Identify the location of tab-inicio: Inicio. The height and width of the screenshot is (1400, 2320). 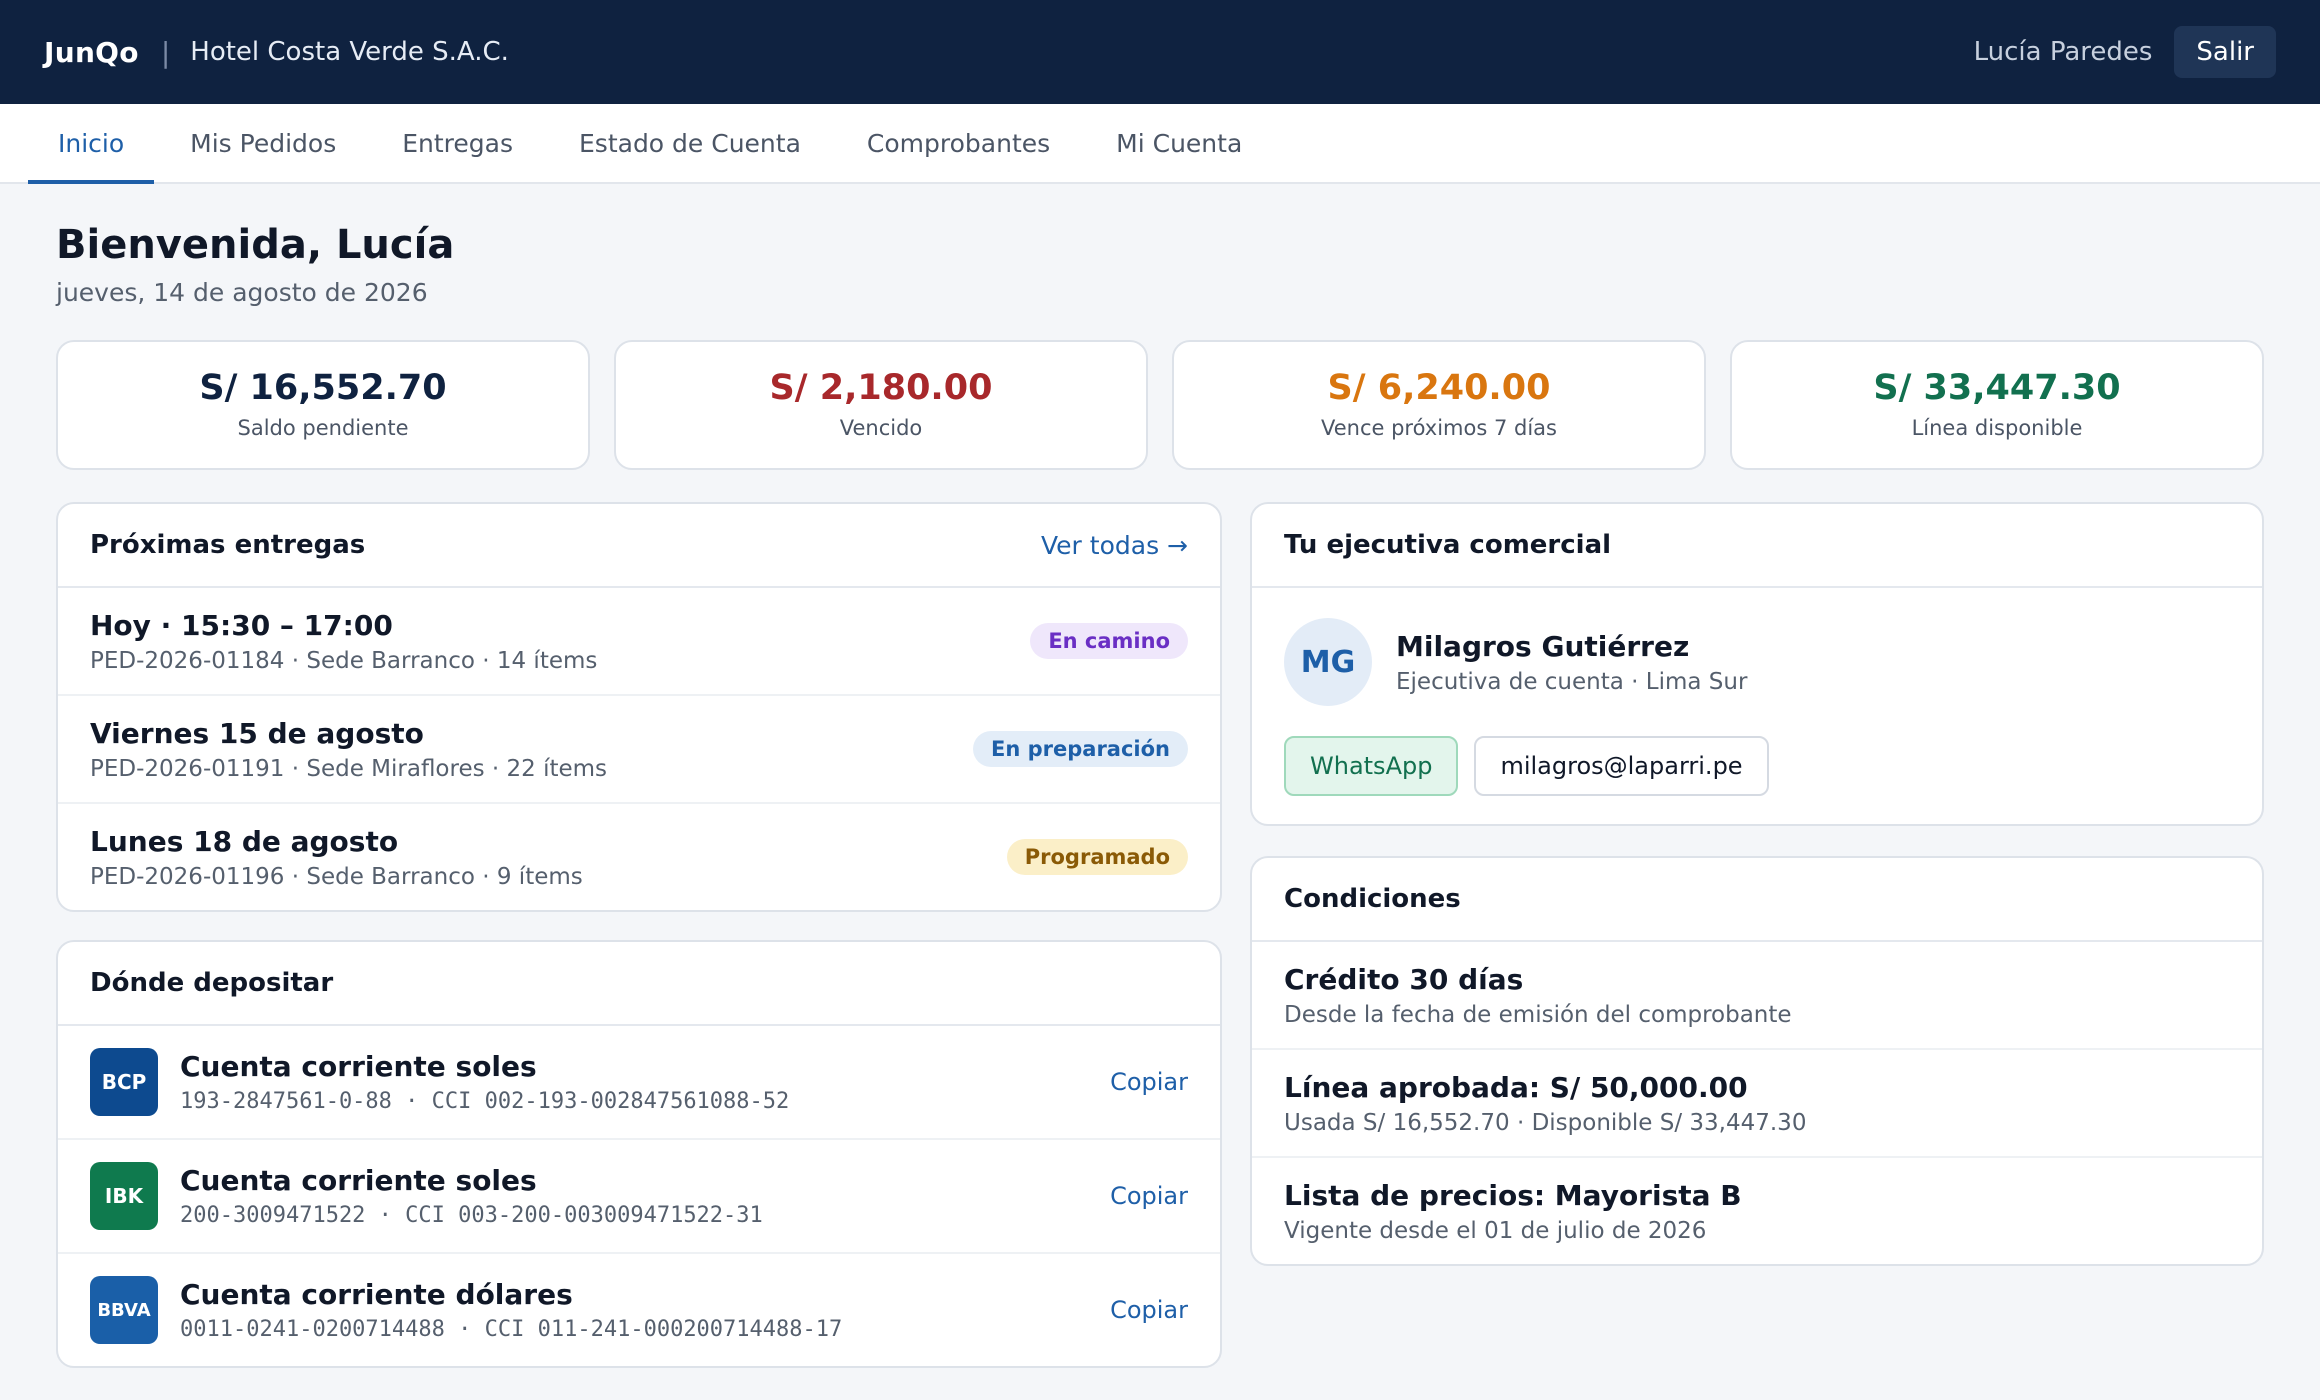
(91, 144).